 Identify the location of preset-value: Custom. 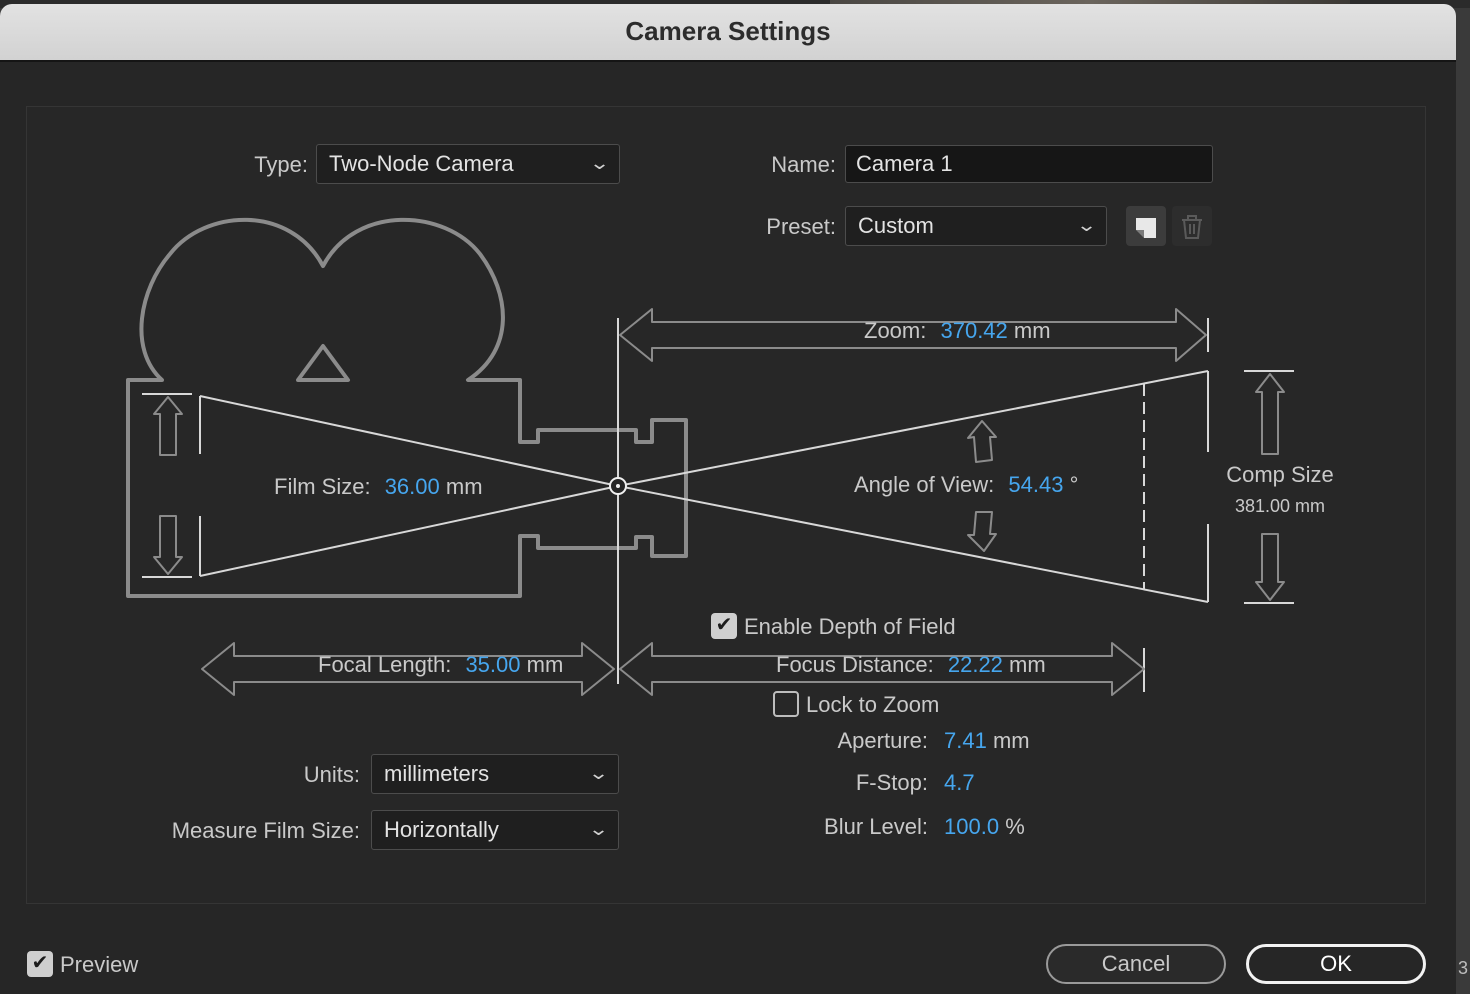
(896, 225).